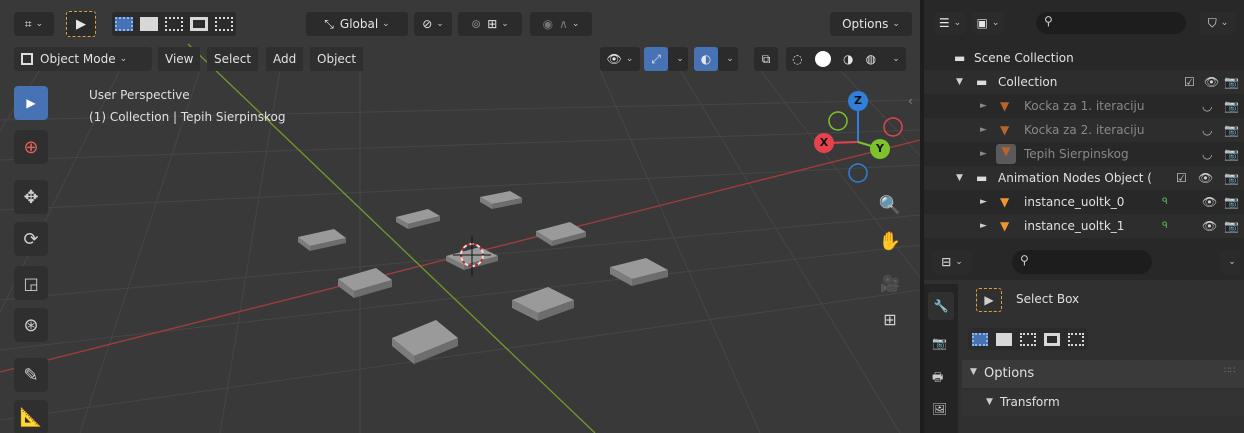 The width and height of the screenshot is (1244, 433). I want to click on overlays-toggle-button: ◐, so click(706, 59).